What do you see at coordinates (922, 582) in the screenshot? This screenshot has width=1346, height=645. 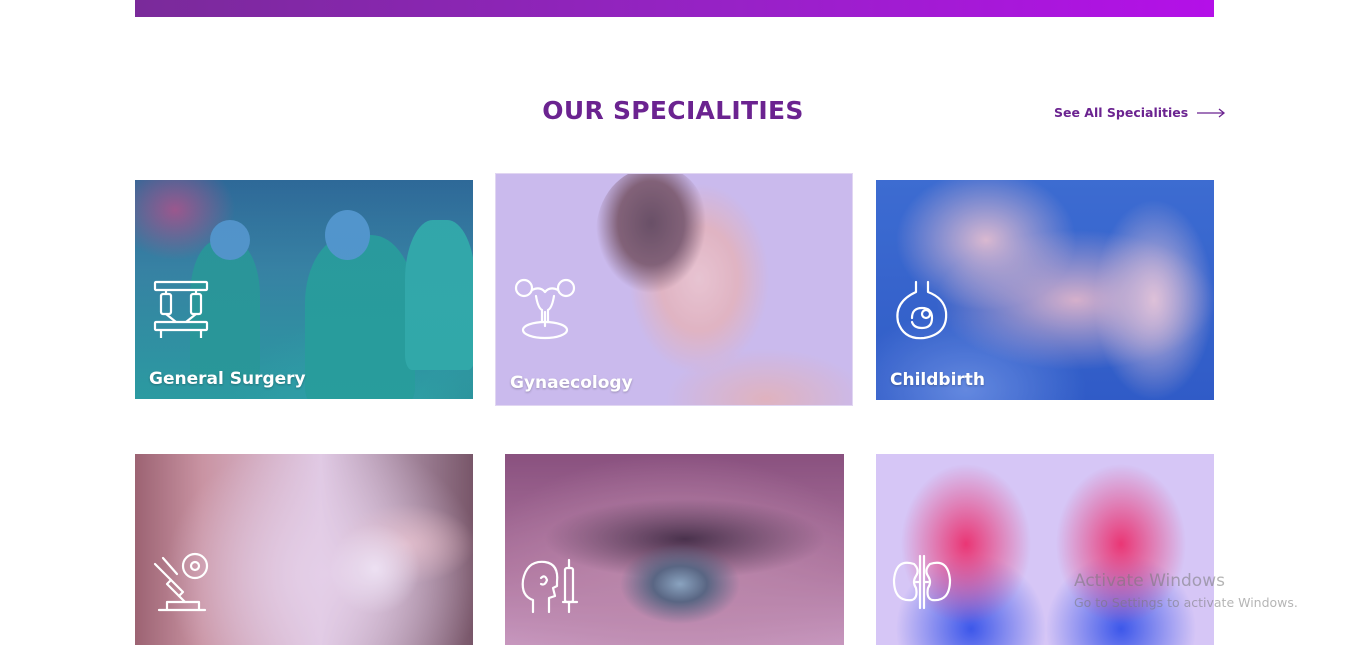 I see `kidneys-icon` at bounding box center [922, 582].